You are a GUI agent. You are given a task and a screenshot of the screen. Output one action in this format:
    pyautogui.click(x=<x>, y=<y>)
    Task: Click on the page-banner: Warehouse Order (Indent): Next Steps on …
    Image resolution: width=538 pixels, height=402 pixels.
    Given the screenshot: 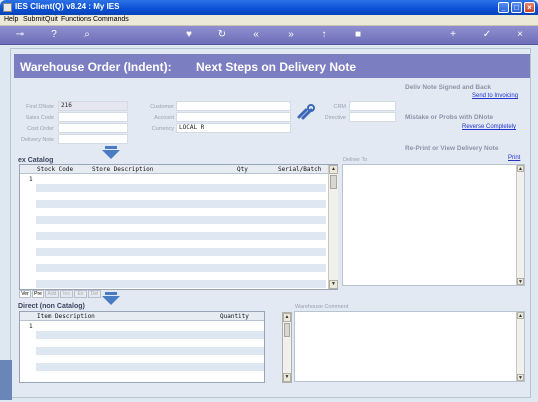 What is the action you would take?
    pyautogui.click(x=272, y=66)
    